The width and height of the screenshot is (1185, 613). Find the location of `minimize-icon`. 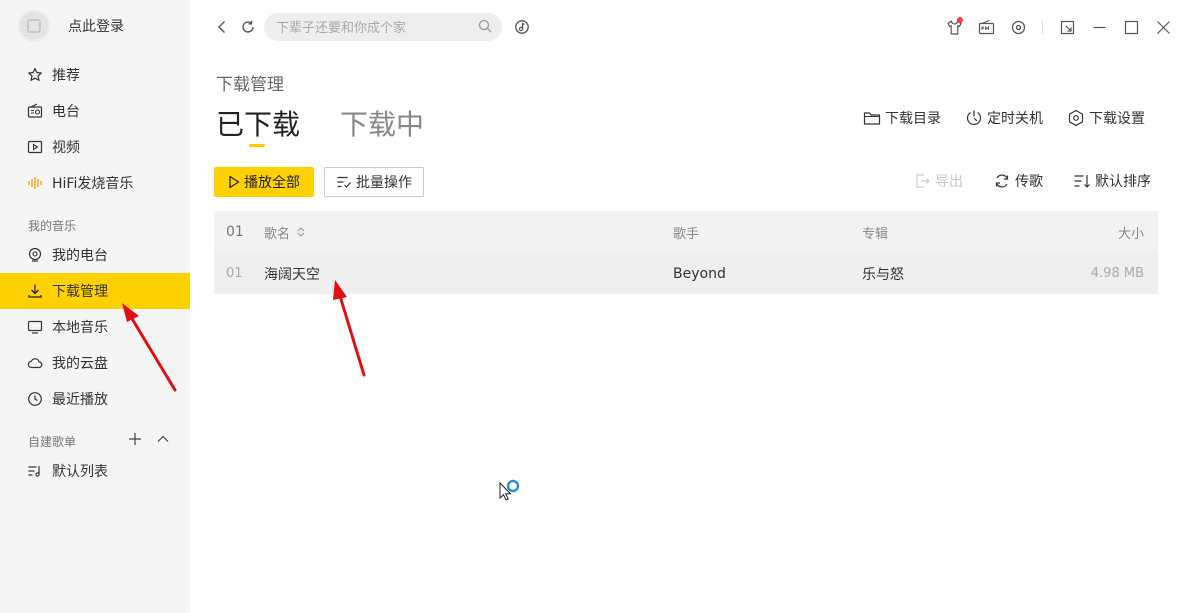

minimize-icon is located at coordinates (1099, 27).